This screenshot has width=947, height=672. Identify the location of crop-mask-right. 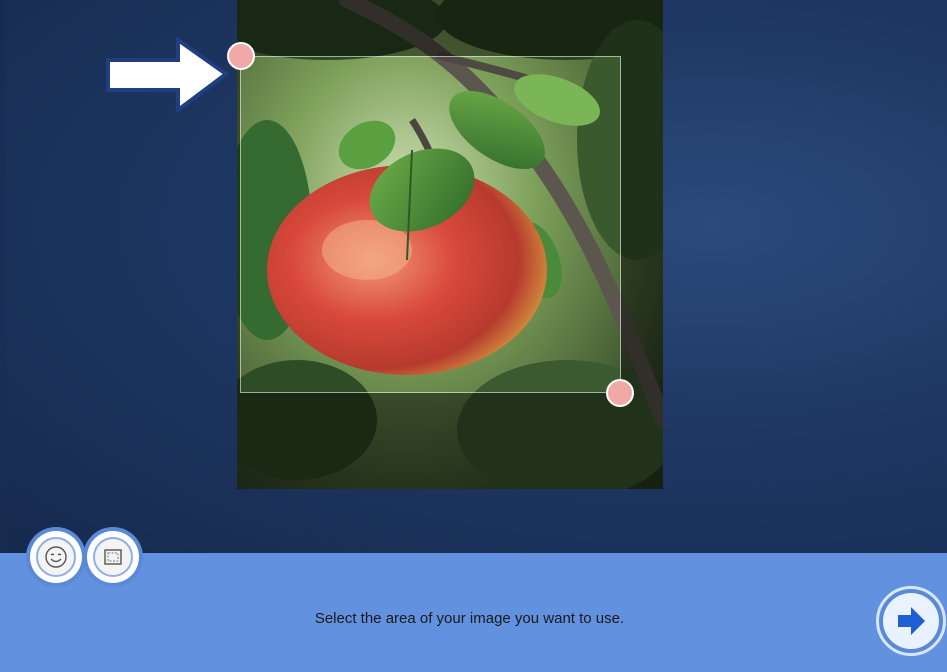
(642, 224).